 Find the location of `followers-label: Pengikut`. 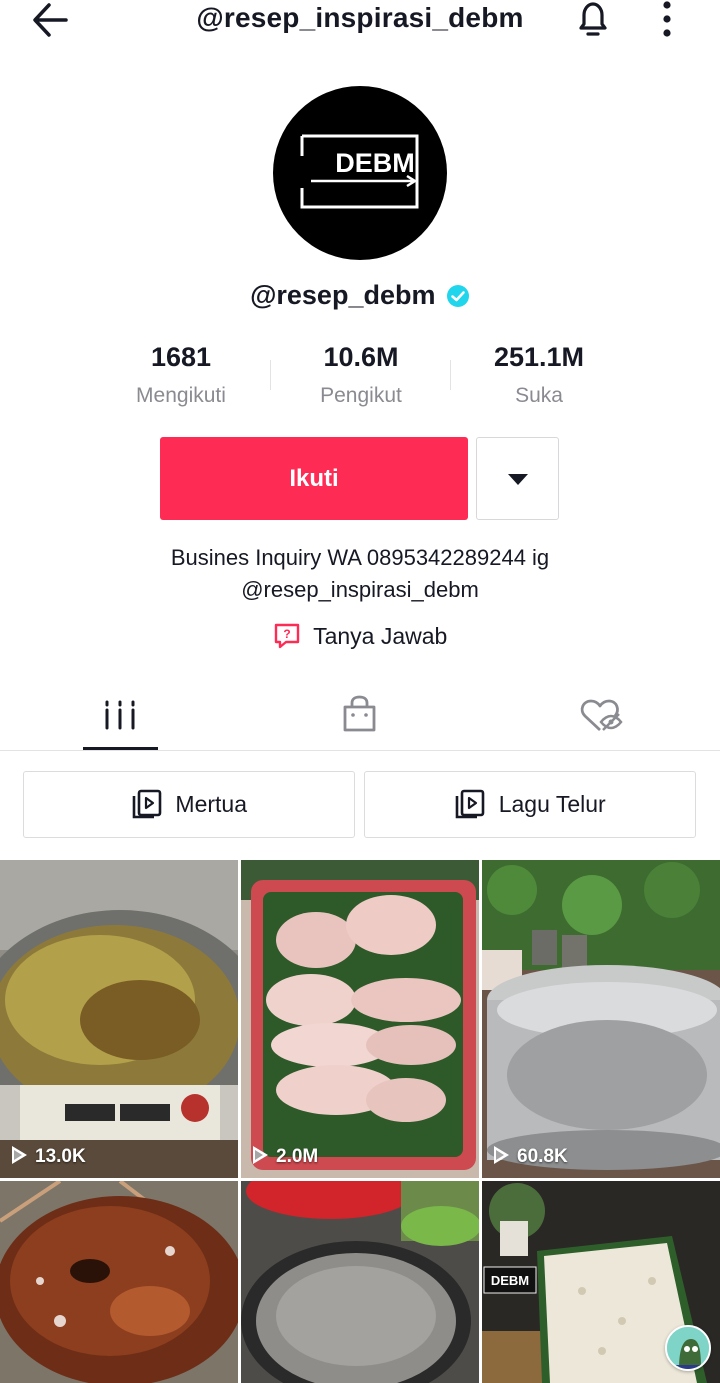

followers-label: Pengikut is located at coordinates (361, 395).